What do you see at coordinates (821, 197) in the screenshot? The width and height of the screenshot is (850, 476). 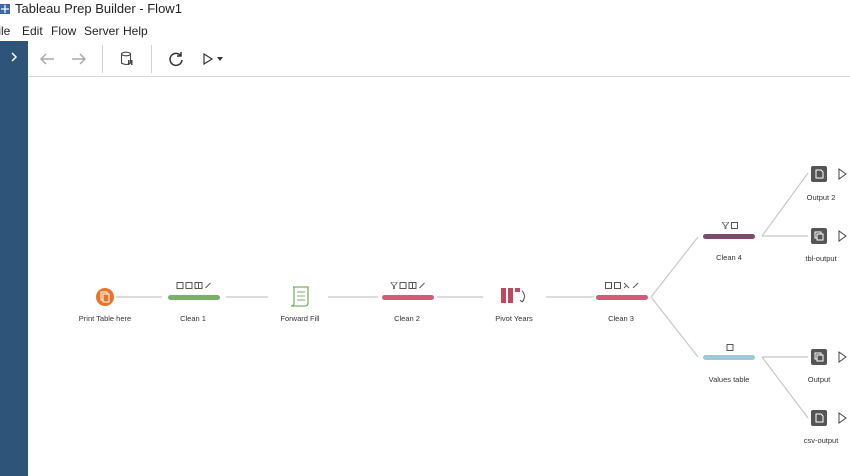 I see `node-label-output-2: Output 2` at bounding box center [821, 197].